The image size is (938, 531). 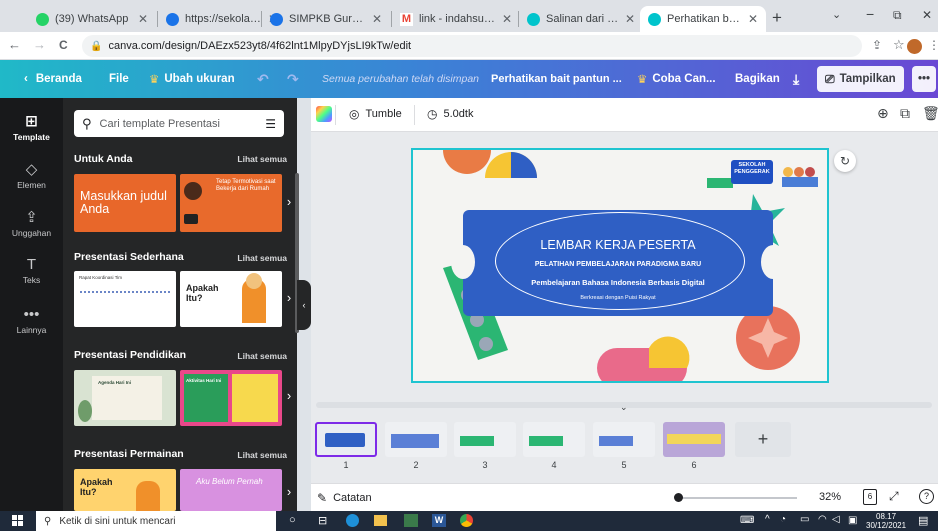 I want to click on reload-button: C, so click(x=63, y=45).